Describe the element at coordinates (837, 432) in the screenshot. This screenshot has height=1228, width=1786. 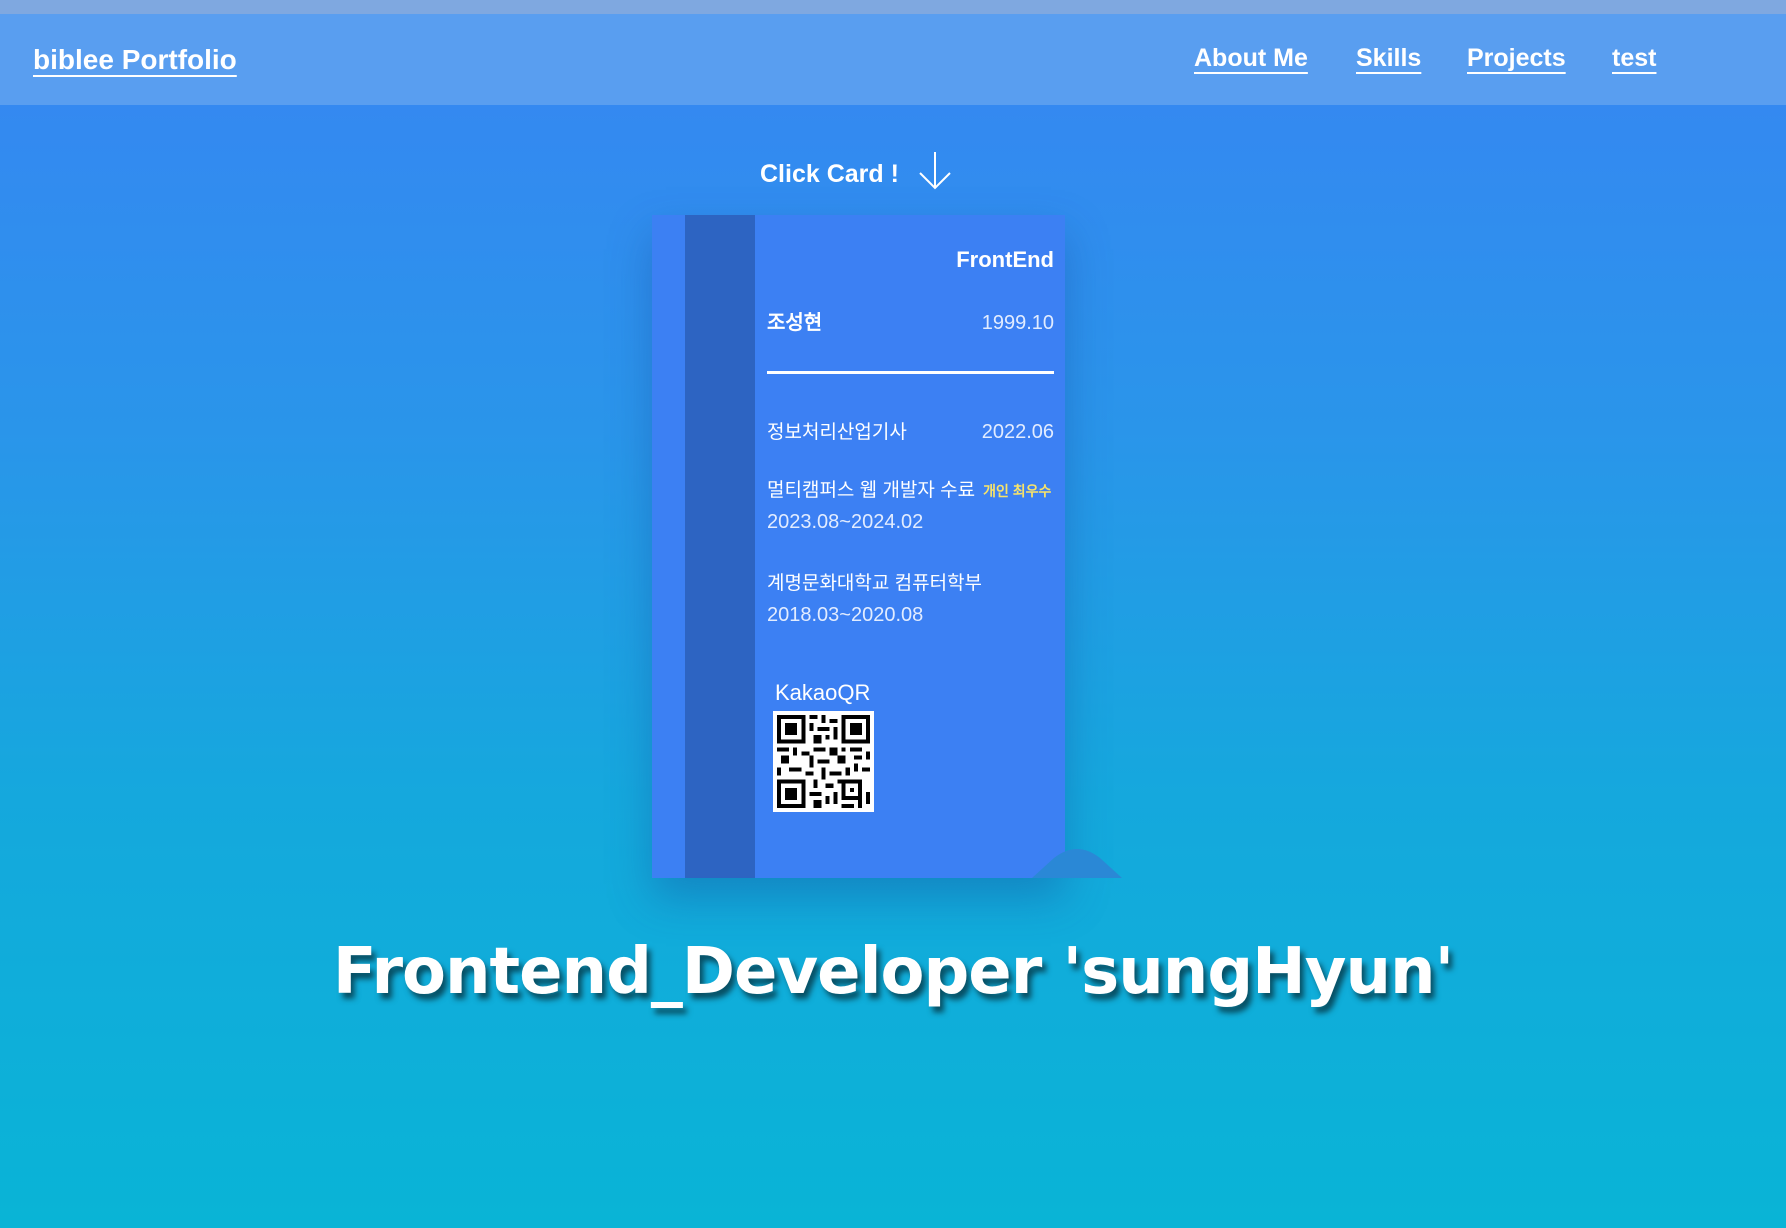
I see `entry-title: 정보처리산업기사` at that location.